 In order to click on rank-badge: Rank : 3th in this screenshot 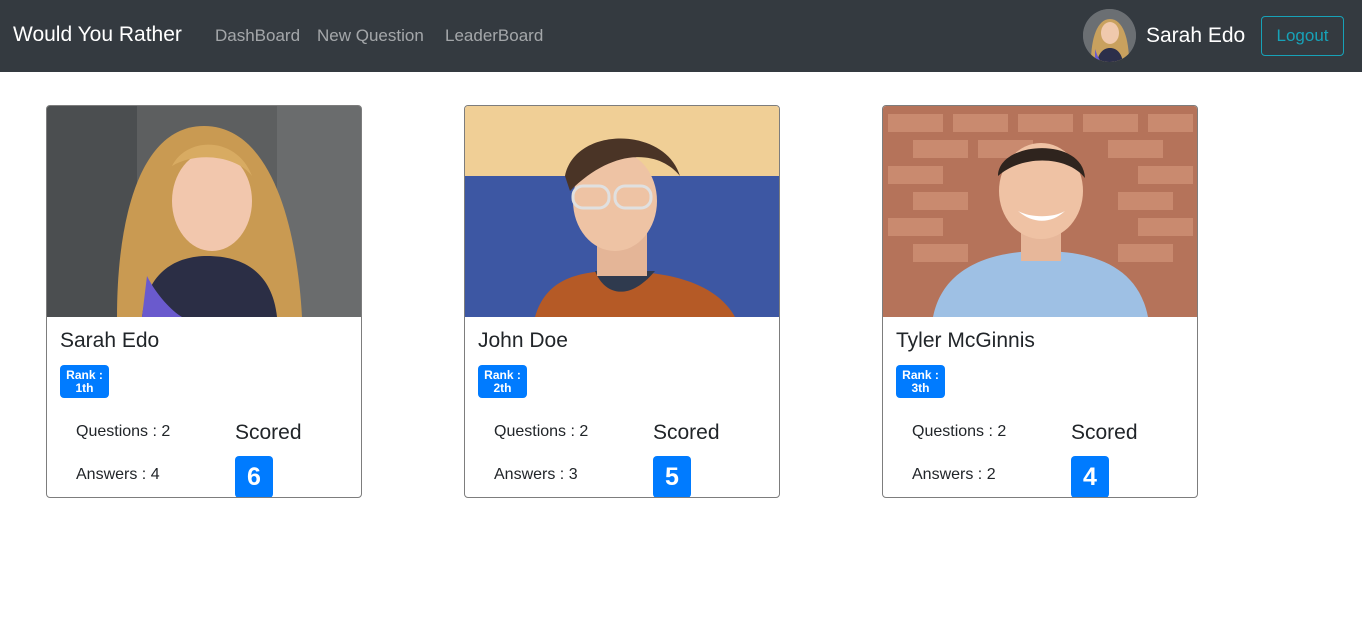, I will do `click(920, 381)`.